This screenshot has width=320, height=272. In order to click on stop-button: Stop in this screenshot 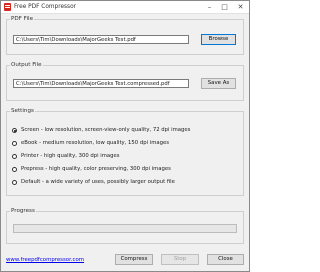, I will do `click(180, 259)`.